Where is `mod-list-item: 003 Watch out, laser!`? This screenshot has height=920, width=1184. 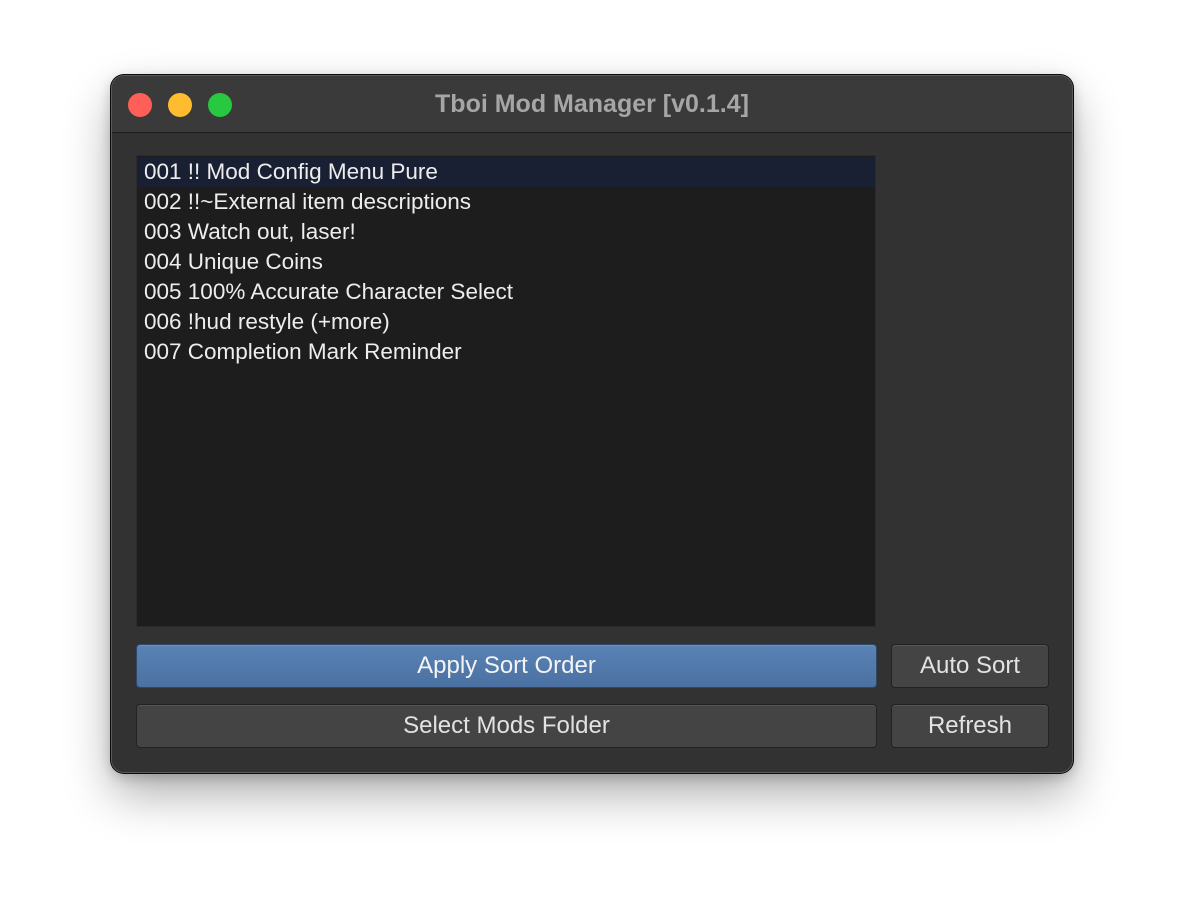 mod-list-item: 003 Watch out, laser! is located at coordinates (506, 232).